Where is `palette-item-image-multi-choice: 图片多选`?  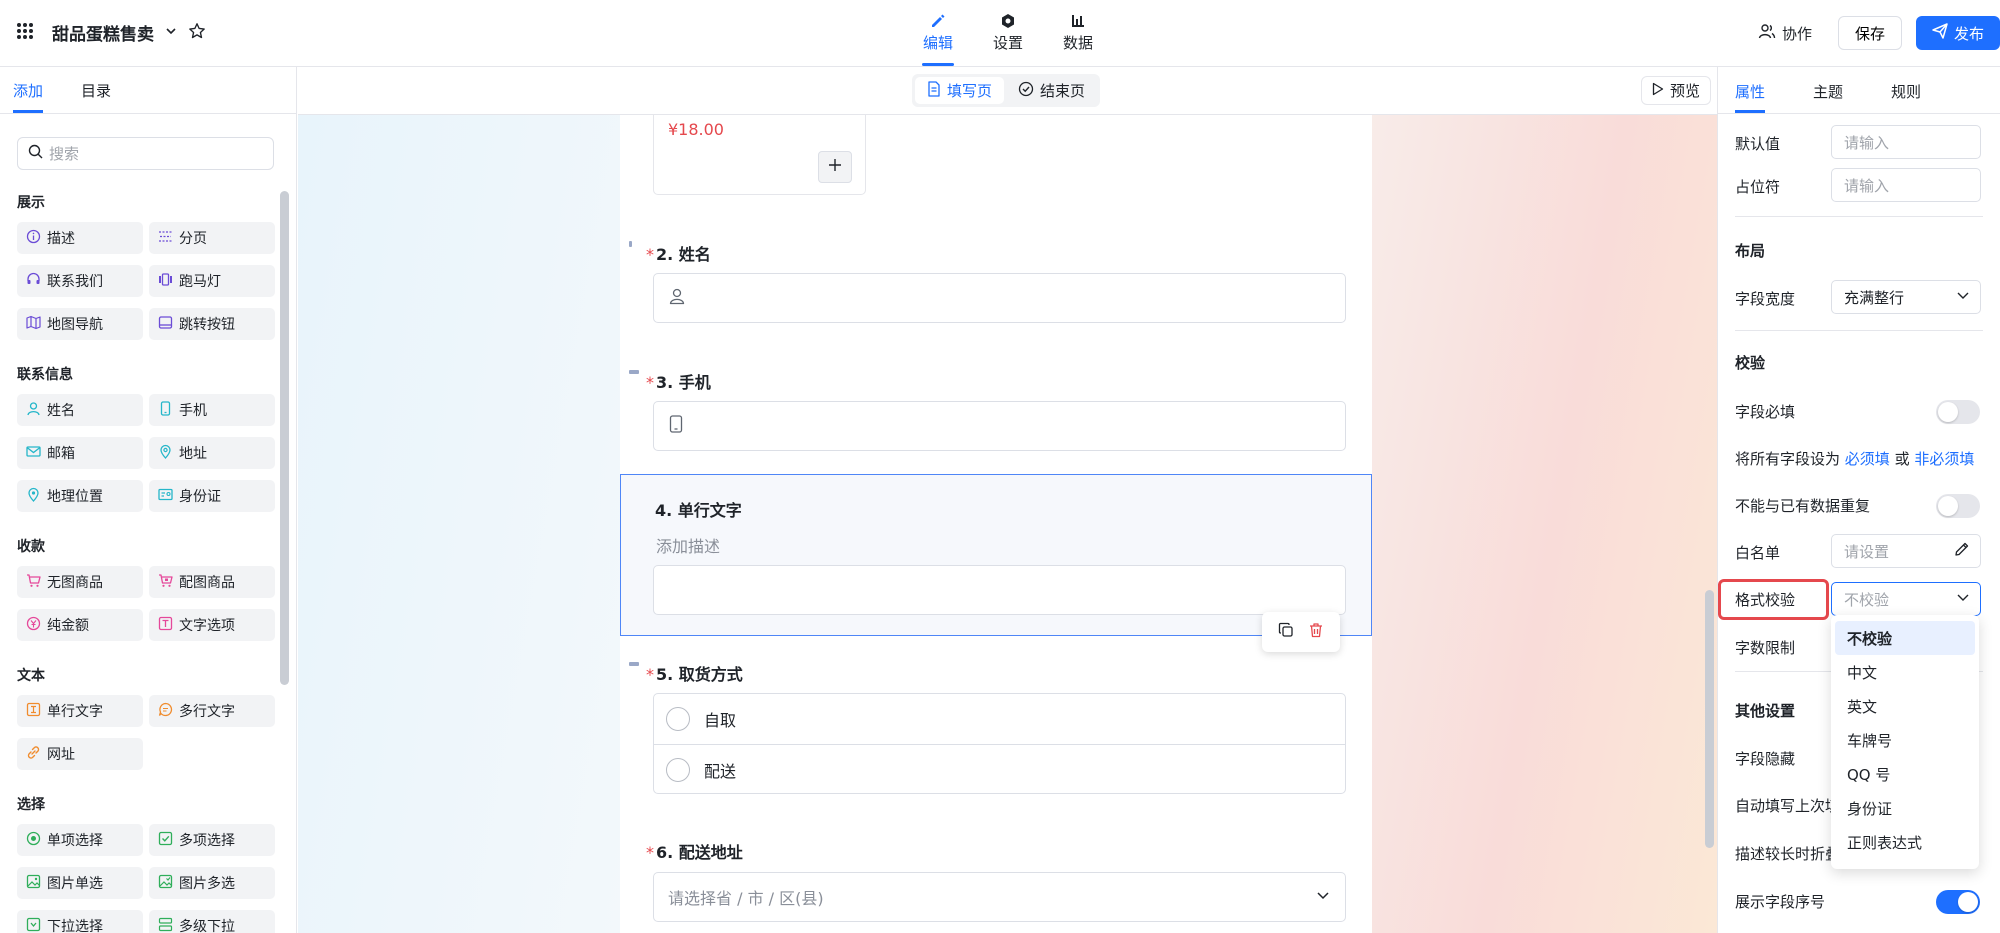
palette-item-image-multi-choice: 图片多选 is located at coordinates (212, 883).